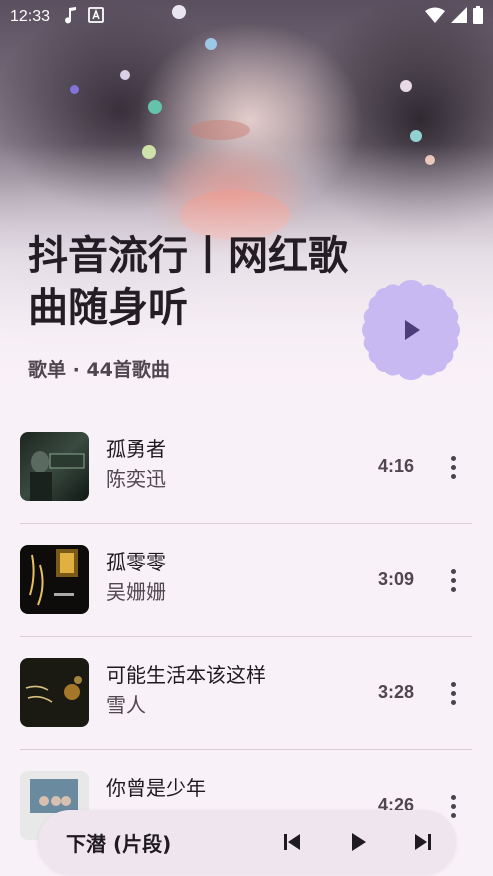 This screenshot has width=493, height=876. I want to click on play-button, so click(358, 842).